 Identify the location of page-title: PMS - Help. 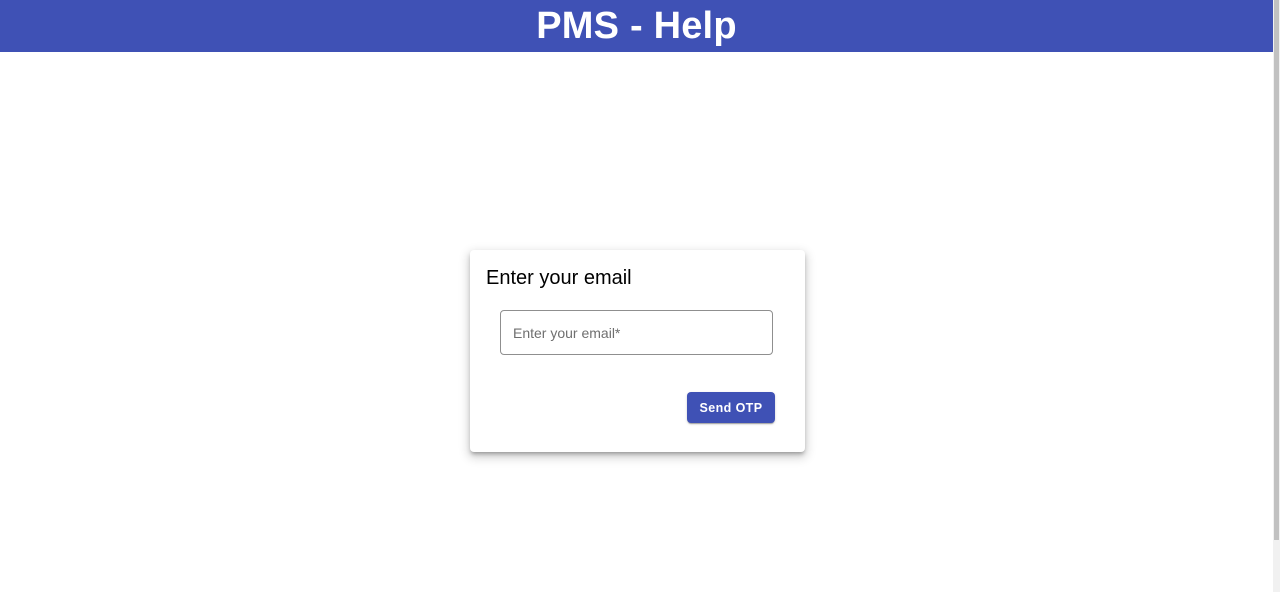
(636, 26).